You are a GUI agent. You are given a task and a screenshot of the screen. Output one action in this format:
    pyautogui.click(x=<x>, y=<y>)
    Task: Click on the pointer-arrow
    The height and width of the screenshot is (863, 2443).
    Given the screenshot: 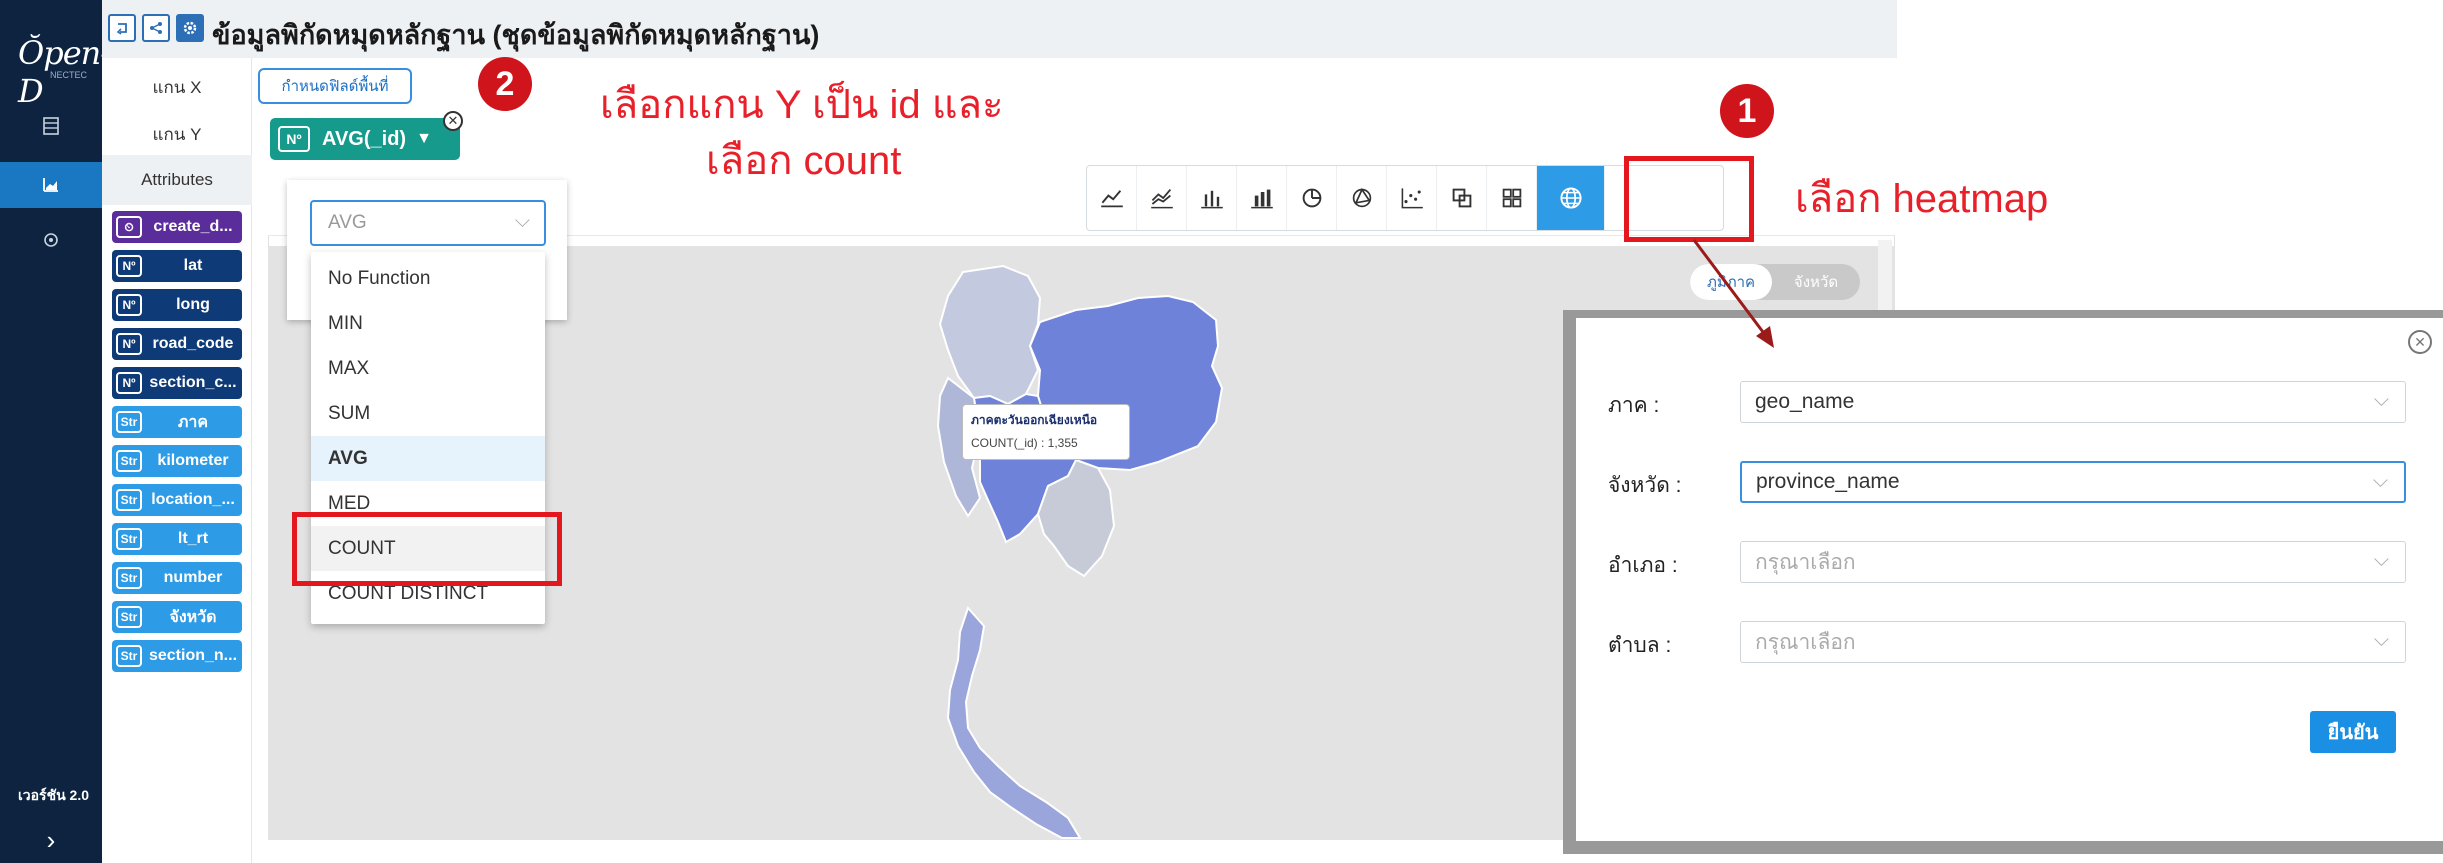 What is the action you would take?
    pyautogui.click(x=1733, y=293)
    